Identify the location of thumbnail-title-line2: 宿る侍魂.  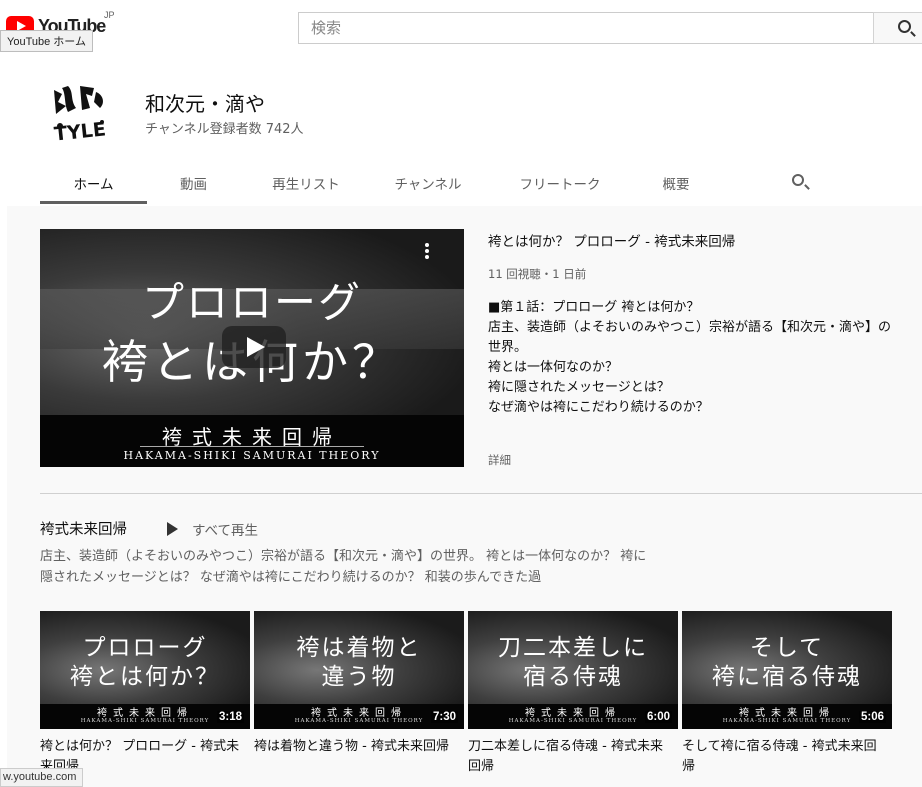
(573, 677).